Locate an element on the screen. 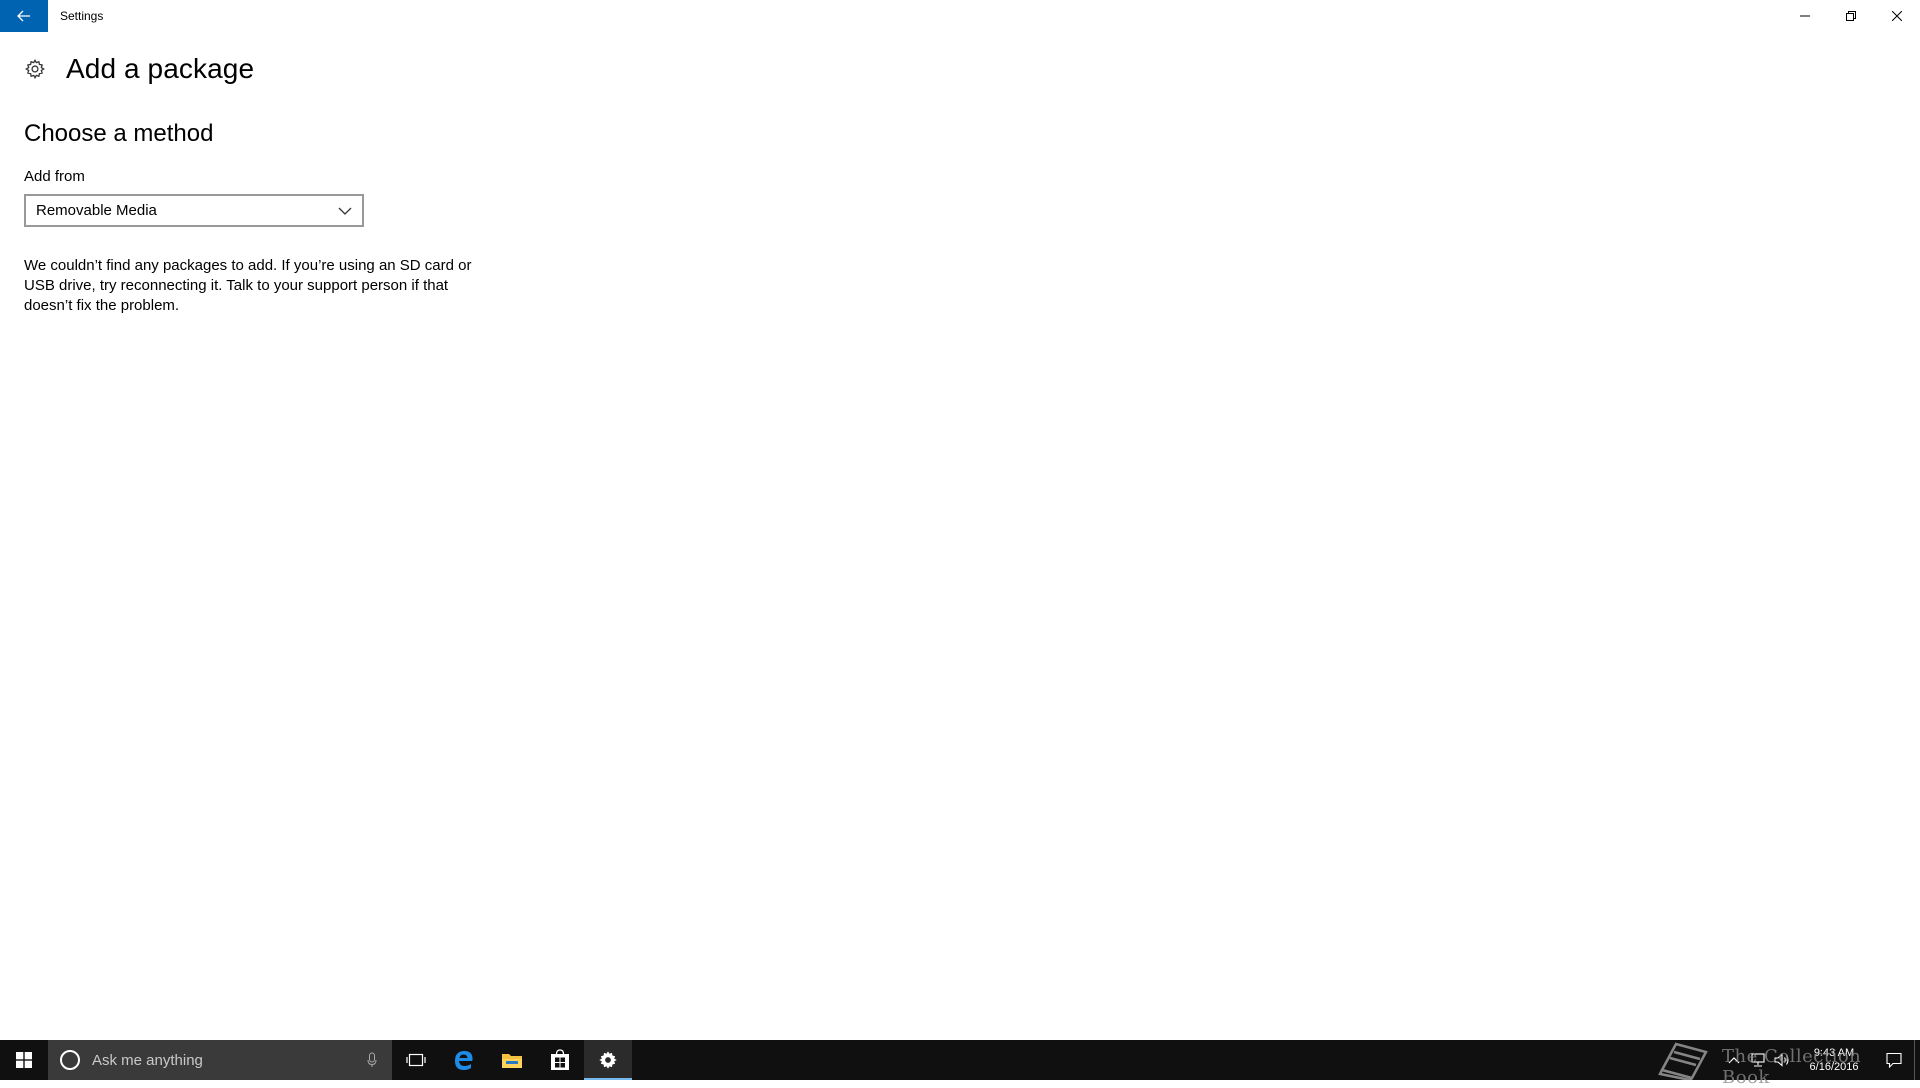  volume-icon is located at coordinates (1781, 1060).